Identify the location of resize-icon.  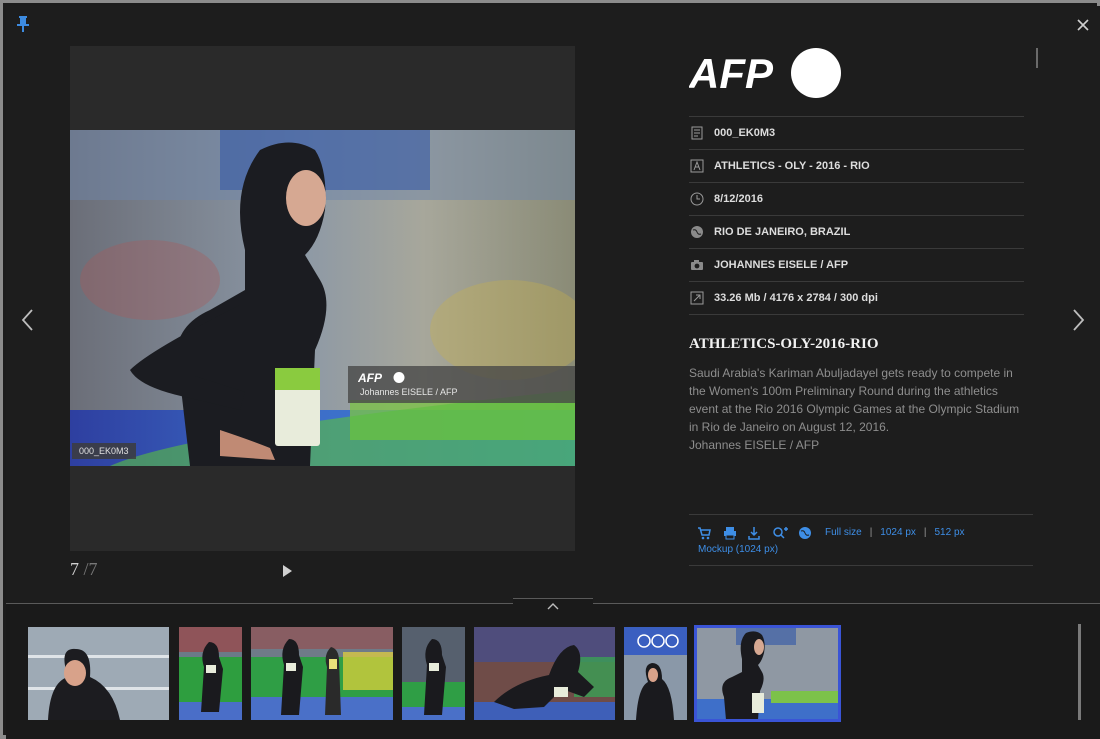
(697, 298).